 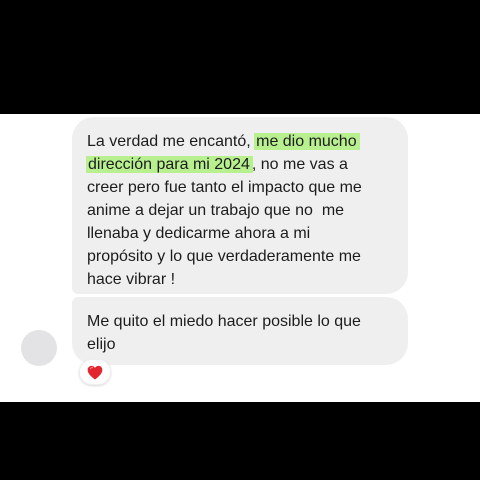 I want to click on message-line: elijo, so click(x=240, y=344).